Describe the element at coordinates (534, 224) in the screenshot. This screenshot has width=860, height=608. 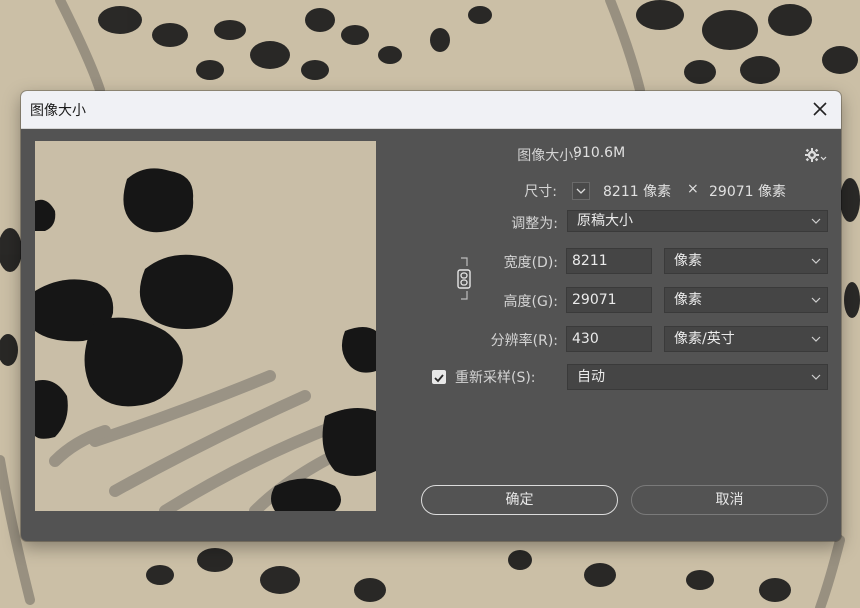
I see `fit-to-label: 调整为:` at that location.